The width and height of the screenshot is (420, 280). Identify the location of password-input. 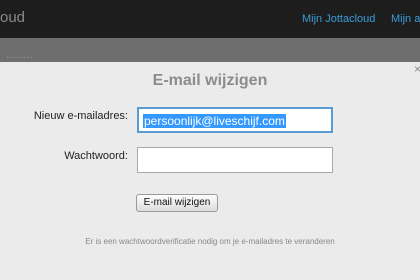
(235, 160).